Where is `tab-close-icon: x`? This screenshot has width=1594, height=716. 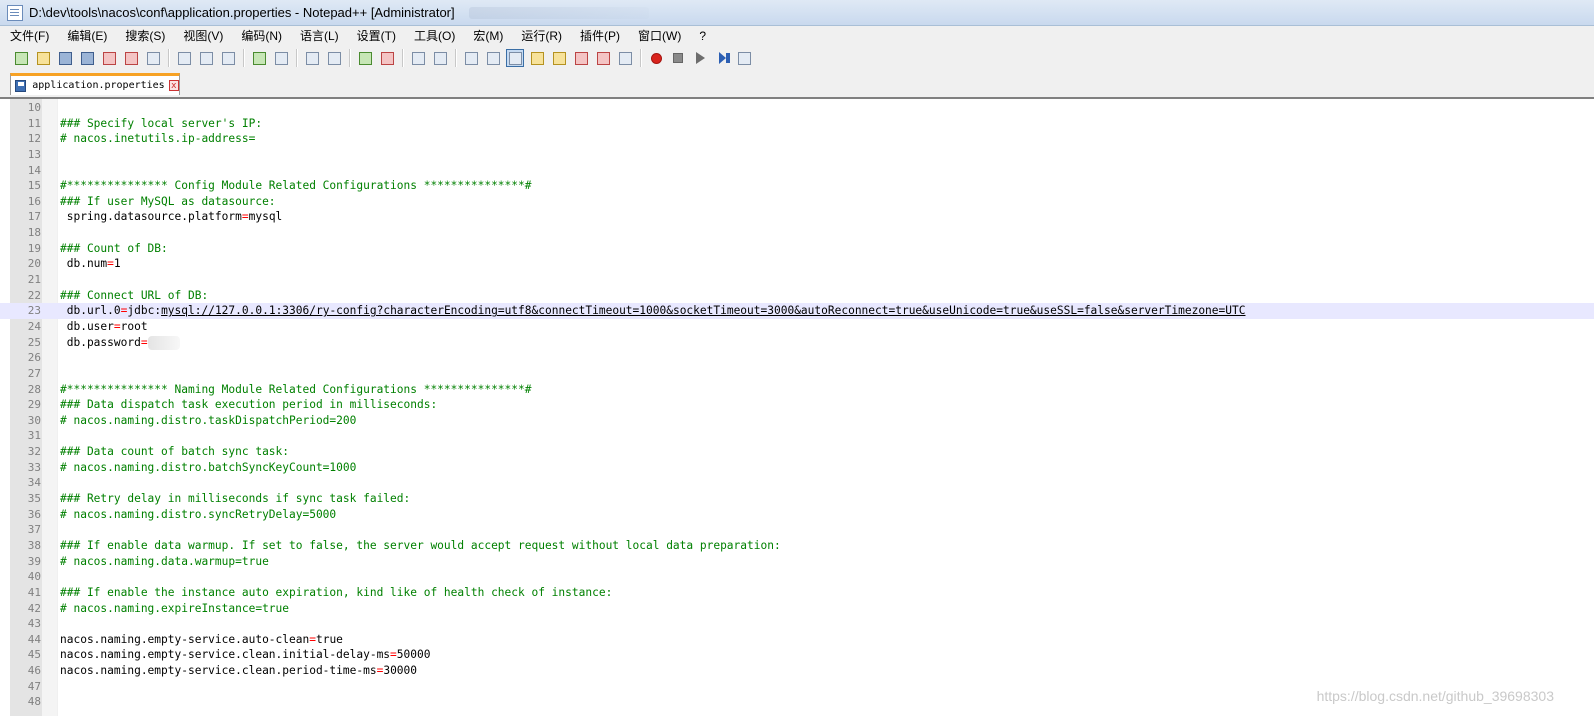 tab-close-icon: x is located at coordinates (173, 85).